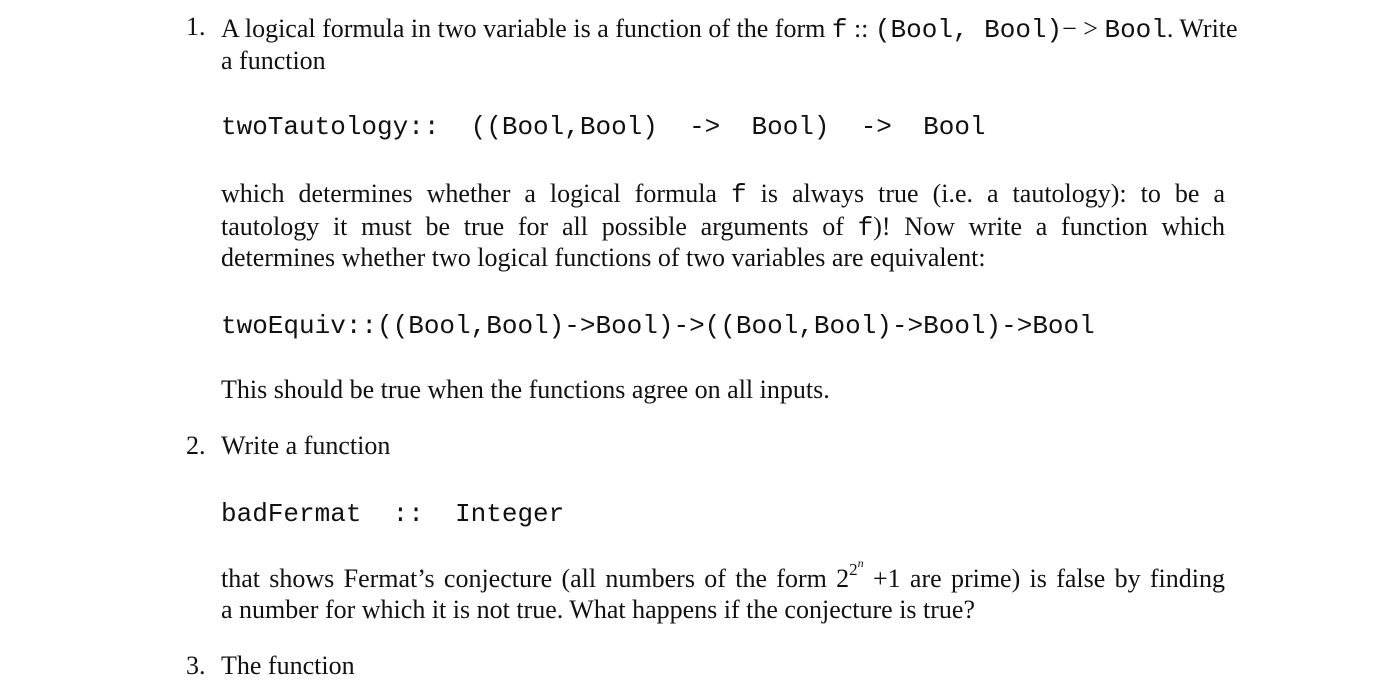 This screenshot has height=700, width=1376. I want to click on exponent-base: 2, so click(853, 569).